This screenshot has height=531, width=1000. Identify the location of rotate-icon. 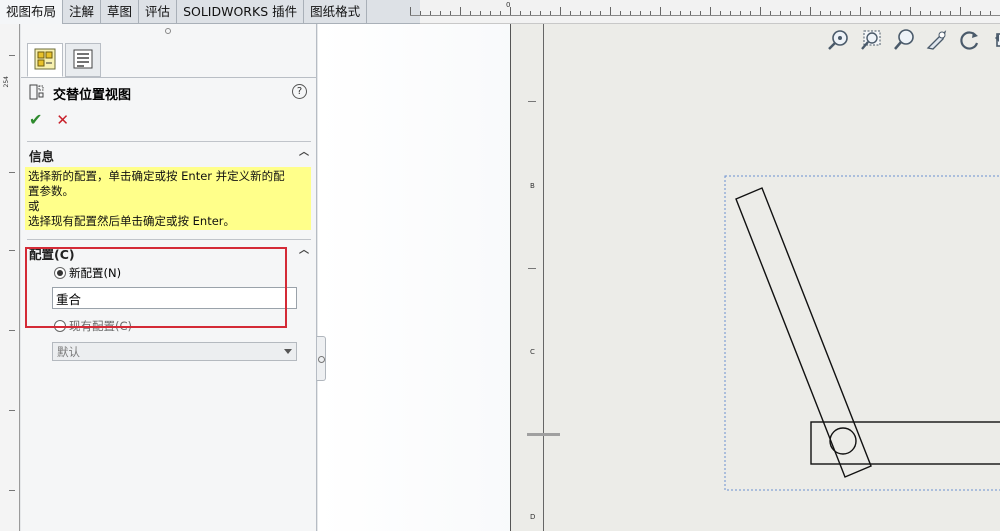
(970, 40).